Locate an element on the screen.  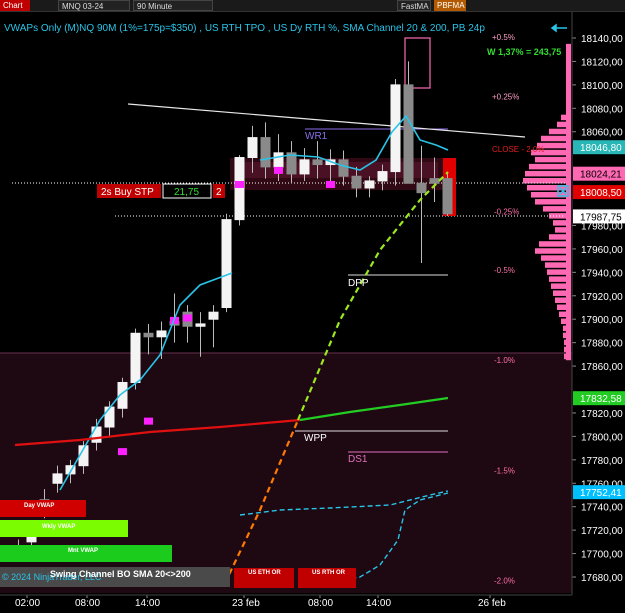
y-tick-label: 18060,00 is located at coordinates (602, 133).